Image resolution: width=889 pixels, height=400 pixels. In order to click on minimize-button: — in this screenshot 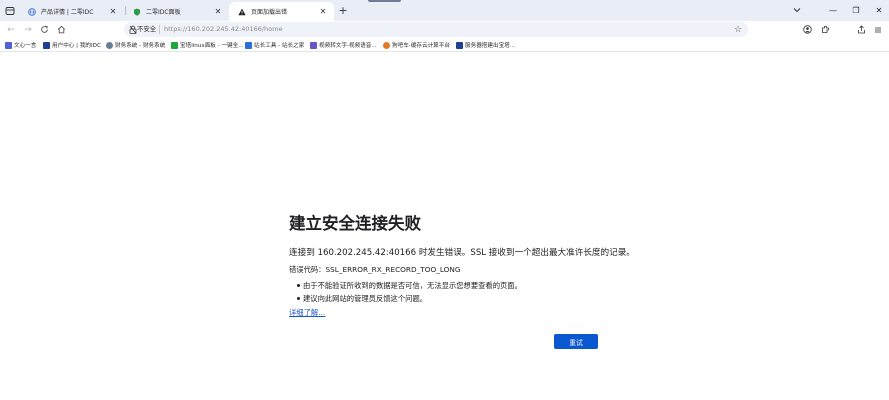, I will do `click(833, 10)`.